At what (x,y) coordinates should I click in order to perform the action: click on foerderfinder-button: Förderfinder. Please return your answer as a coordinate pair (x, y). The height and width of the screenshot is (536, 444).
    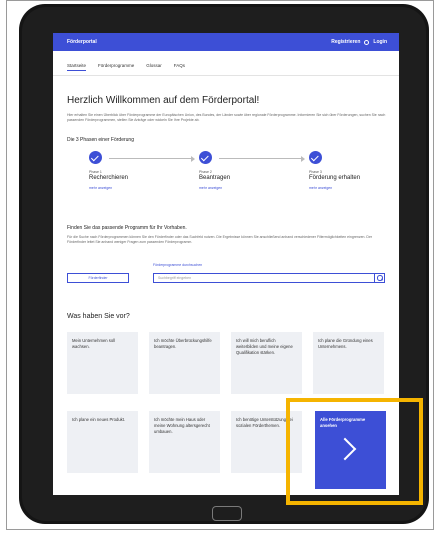
    Looking at the image, I should click on (98, 278).